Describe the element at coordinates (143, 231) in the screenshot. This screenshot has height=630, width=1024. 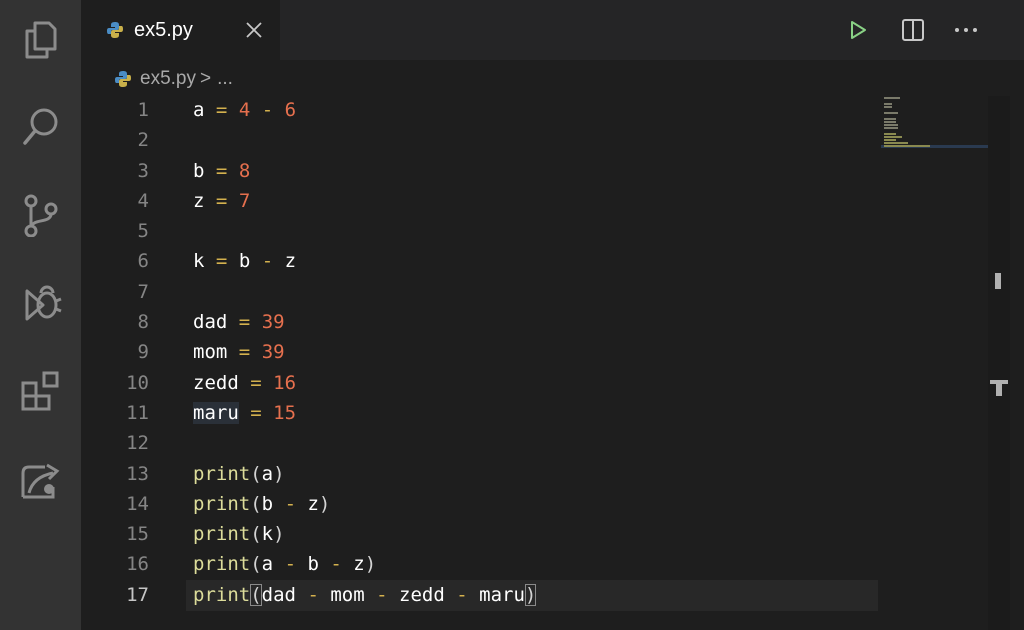
I see `line-number: 5` at that location.